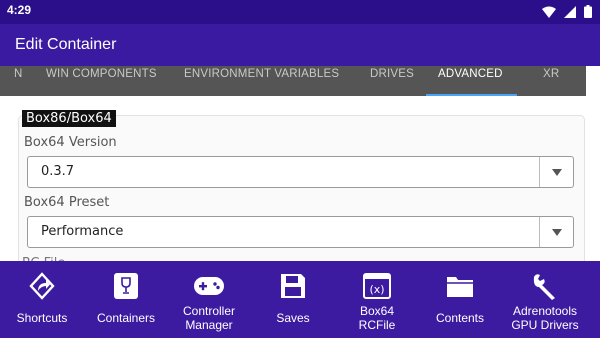  I want to click on nav-shortcuts: Shortcuts, so click(42, 299).